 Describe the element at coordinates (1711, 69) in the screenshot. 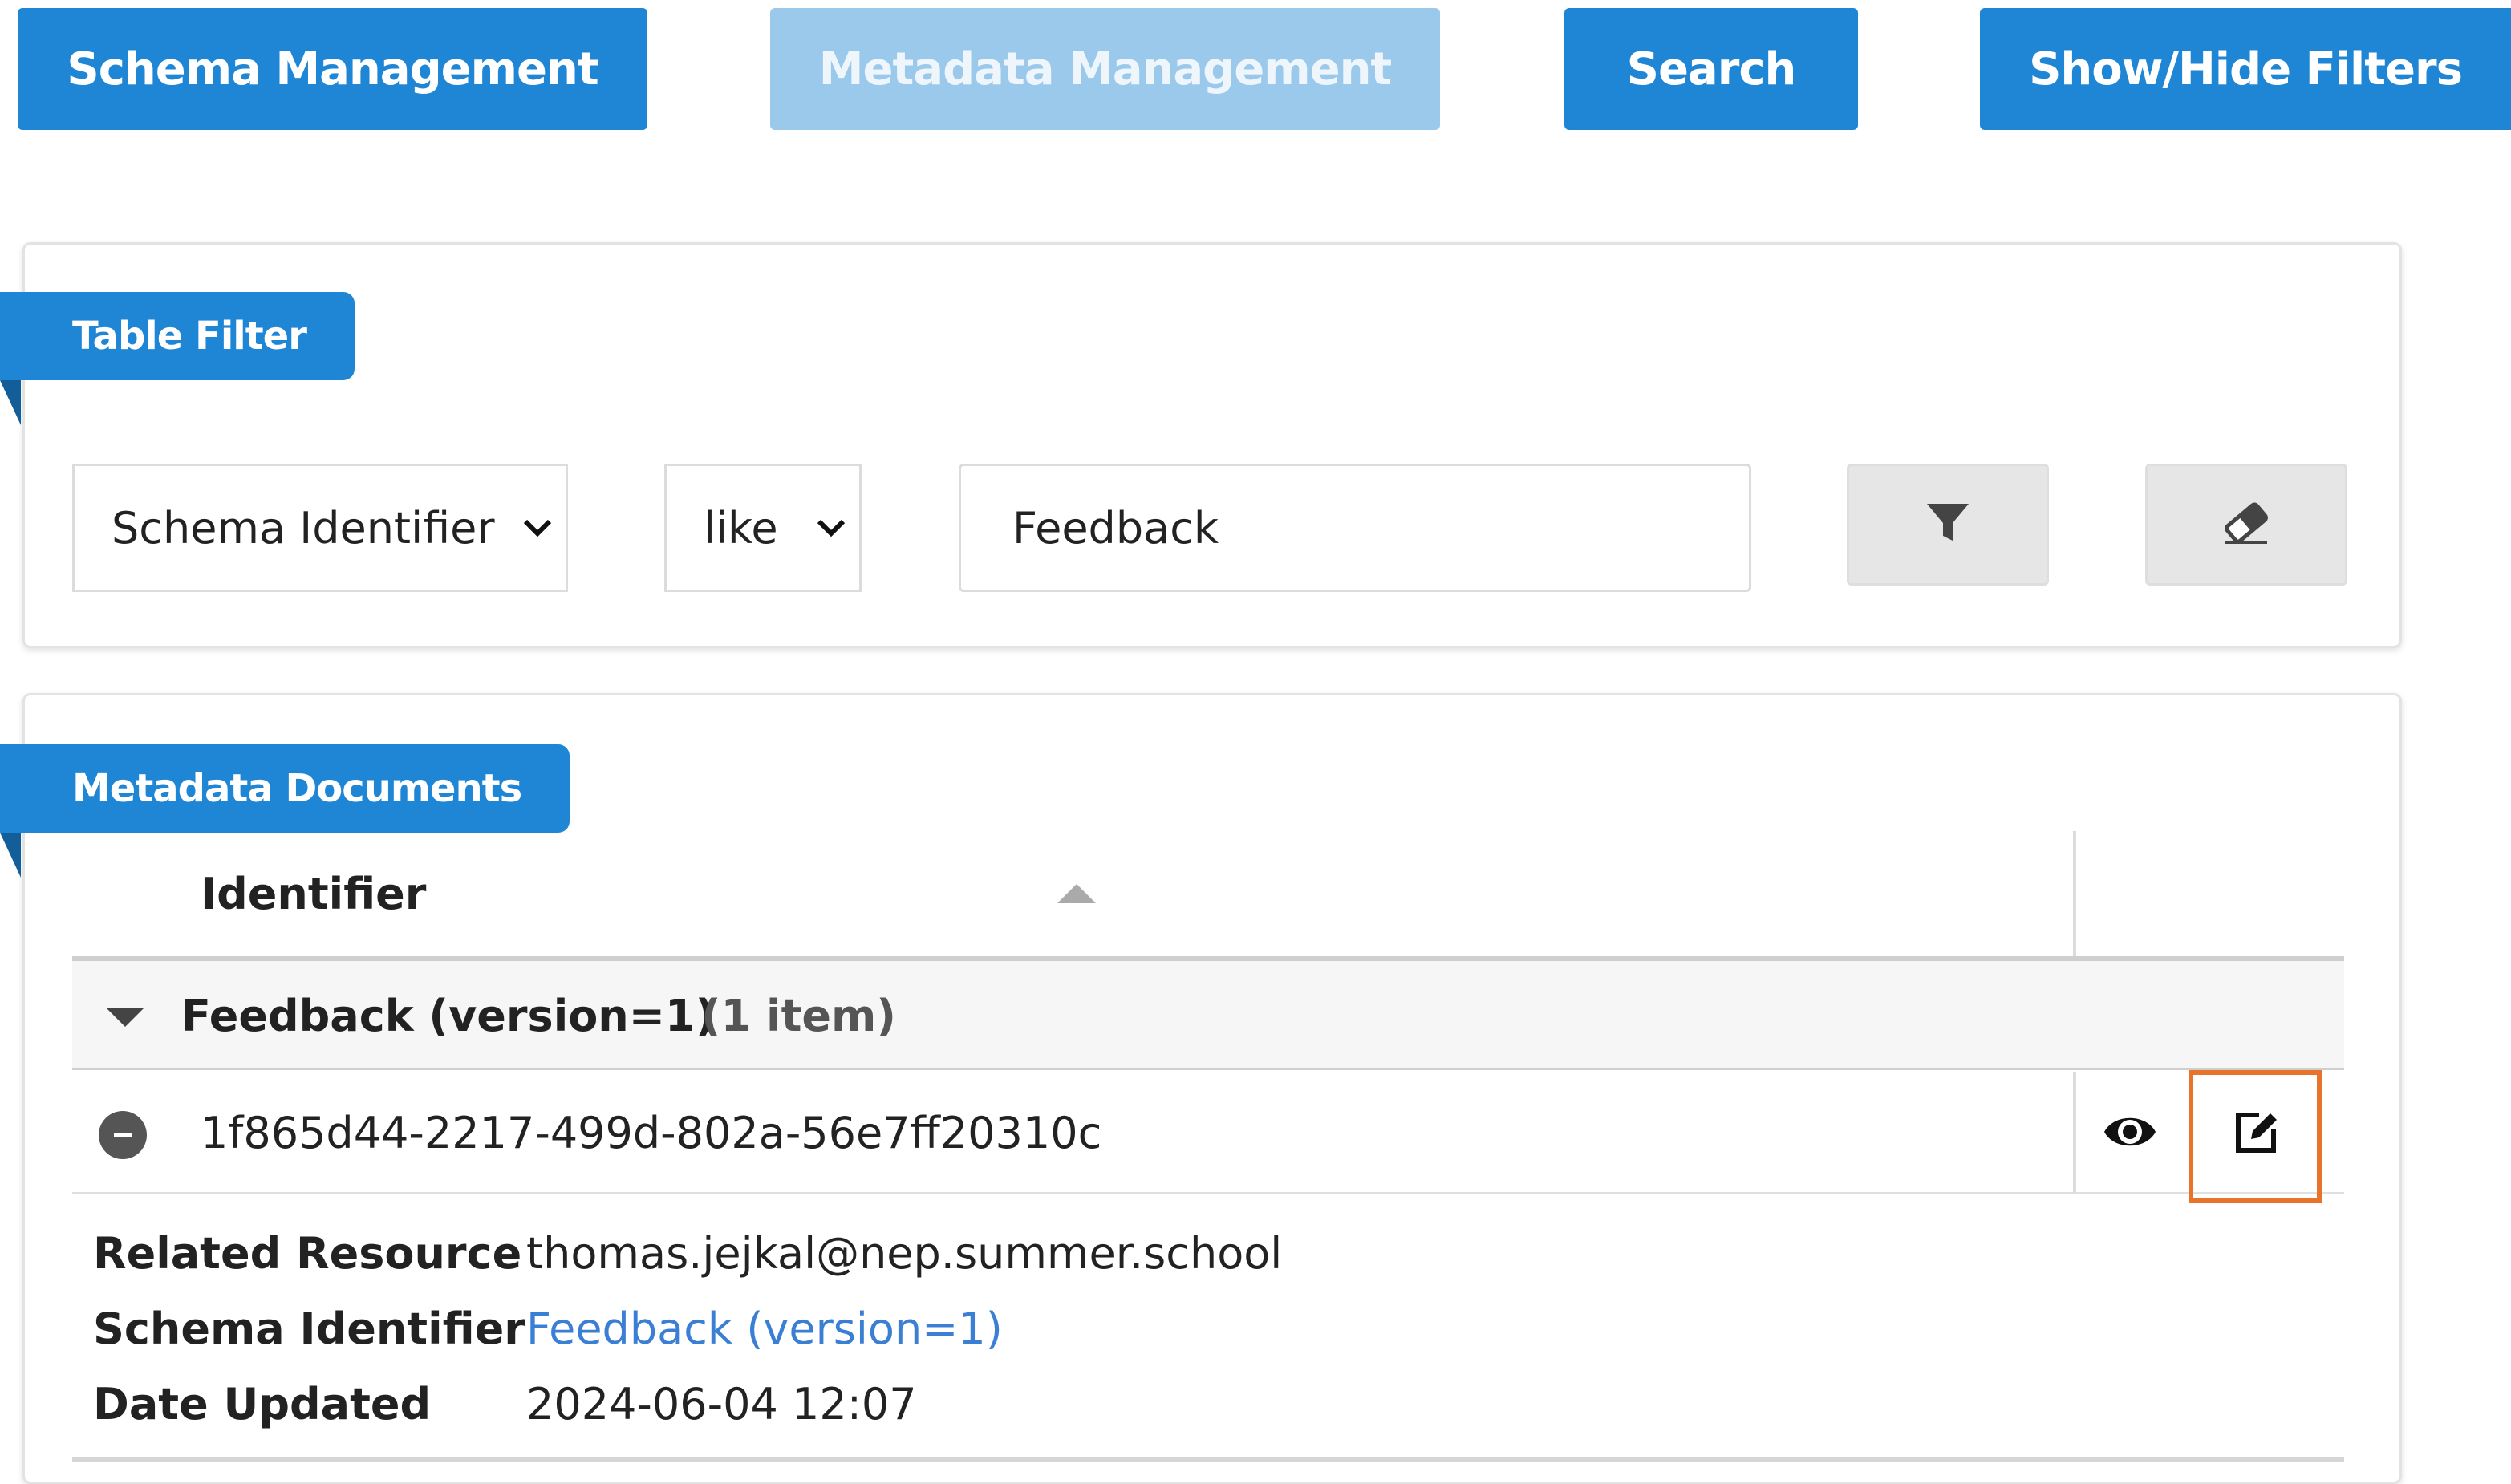

I see `search-button: Search` at that location.